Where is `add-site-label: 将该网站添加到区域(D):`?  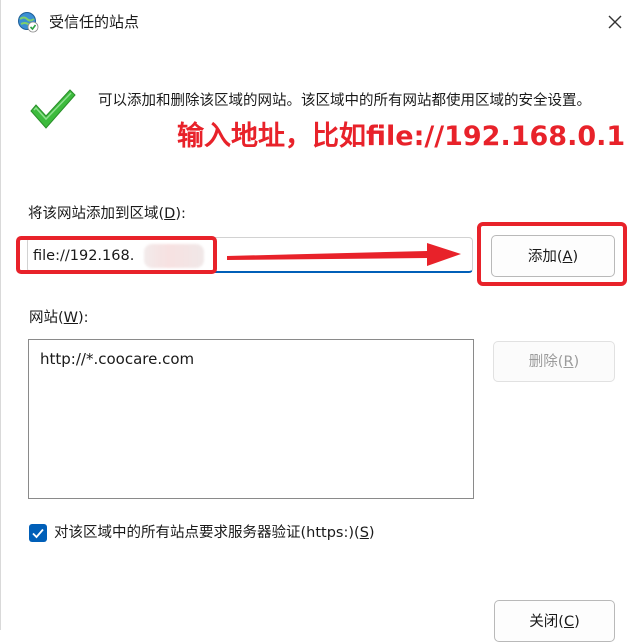 add-site-label: 将该网站添加到区域(D): is located at coordinates (107, 214).